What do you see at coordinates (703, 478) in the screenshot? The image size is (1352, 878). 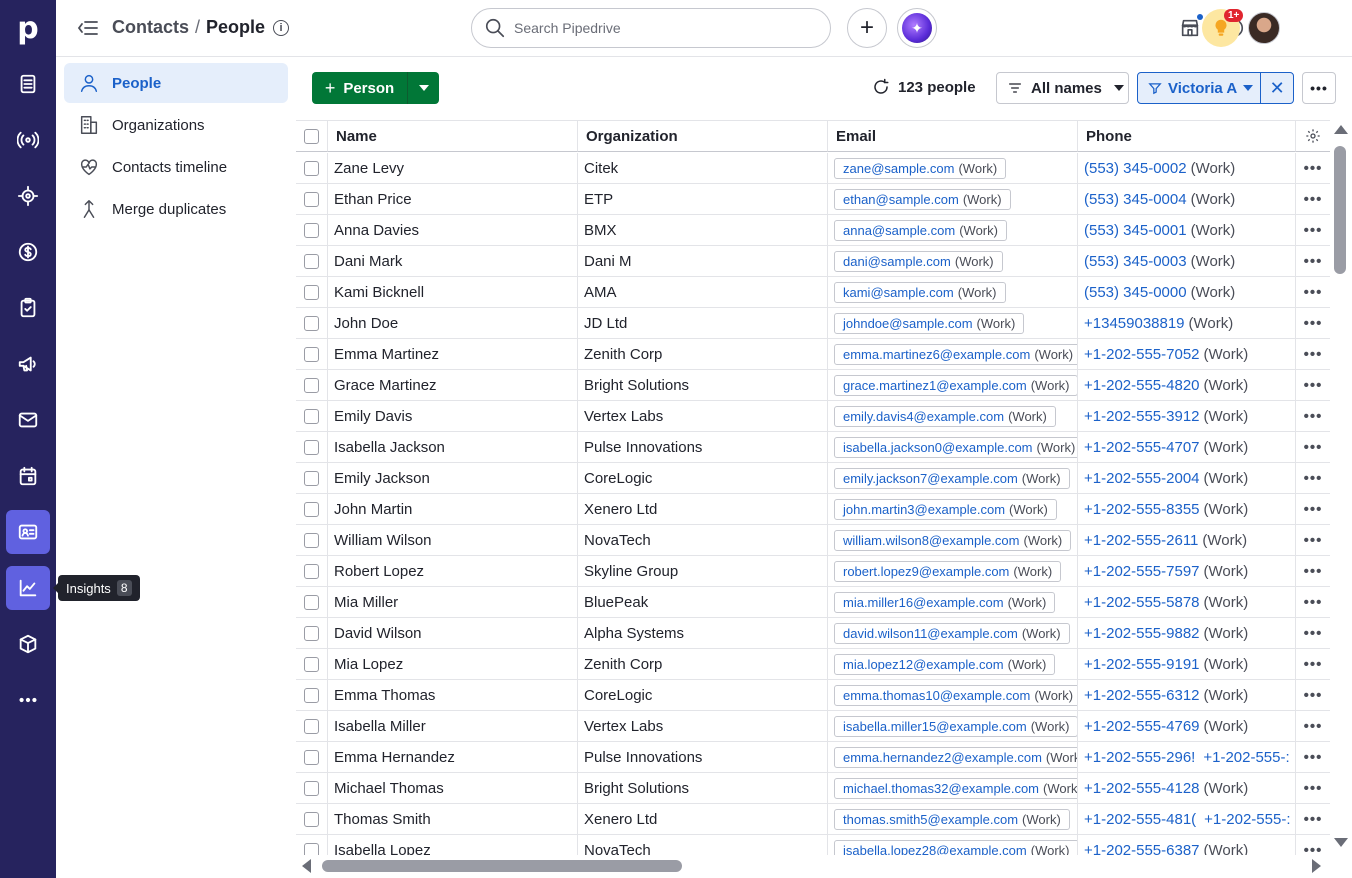 I see `organization-name: CoreLogic` at bounding box center [703, 478].